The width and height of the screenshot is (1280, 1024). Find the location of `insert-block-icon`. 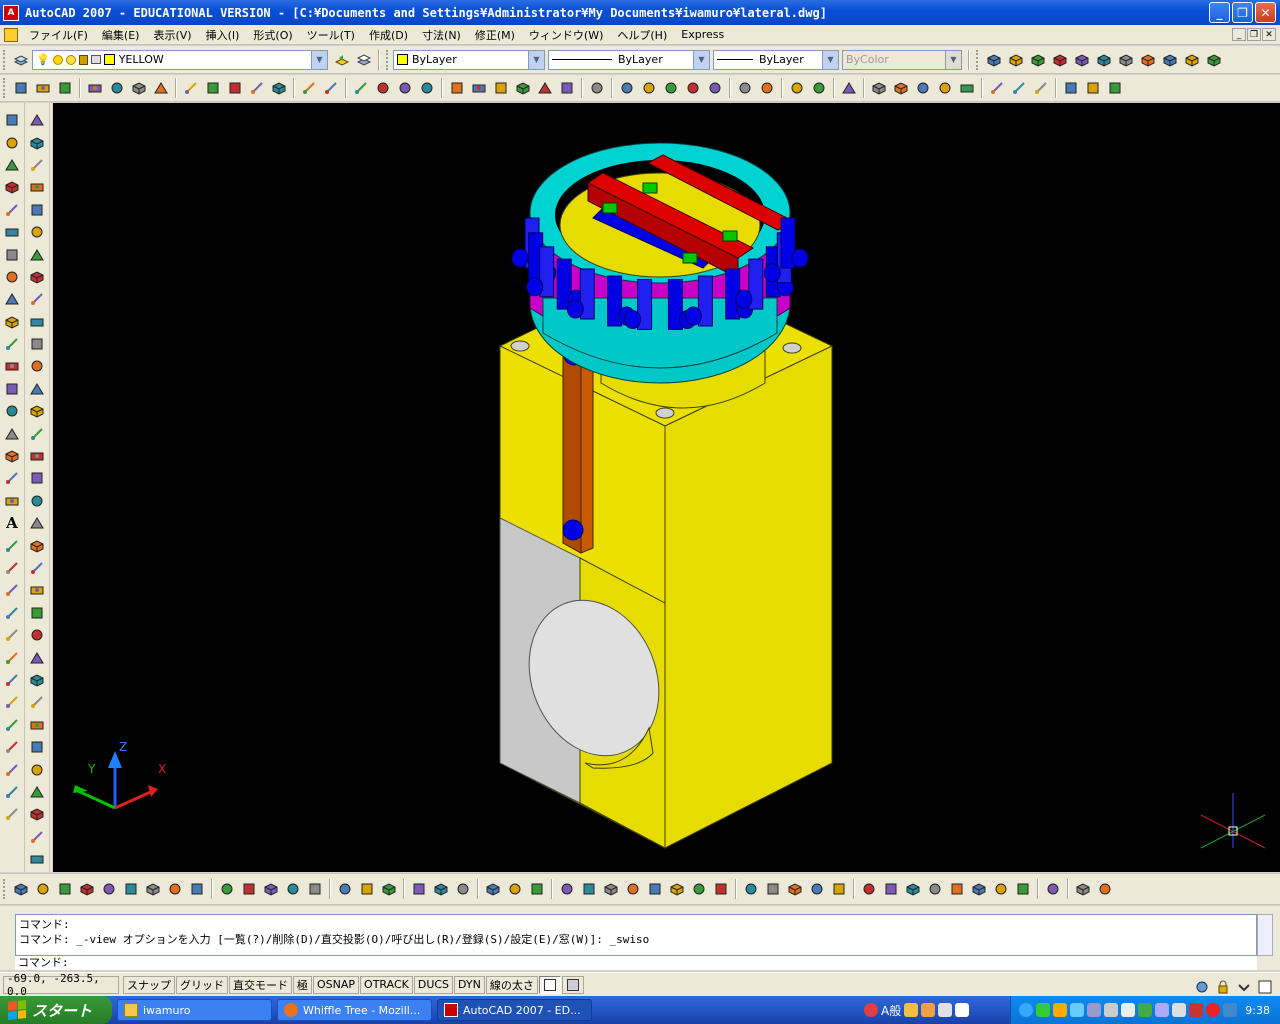

insert-block-icon is located at coordinates (12, 366).